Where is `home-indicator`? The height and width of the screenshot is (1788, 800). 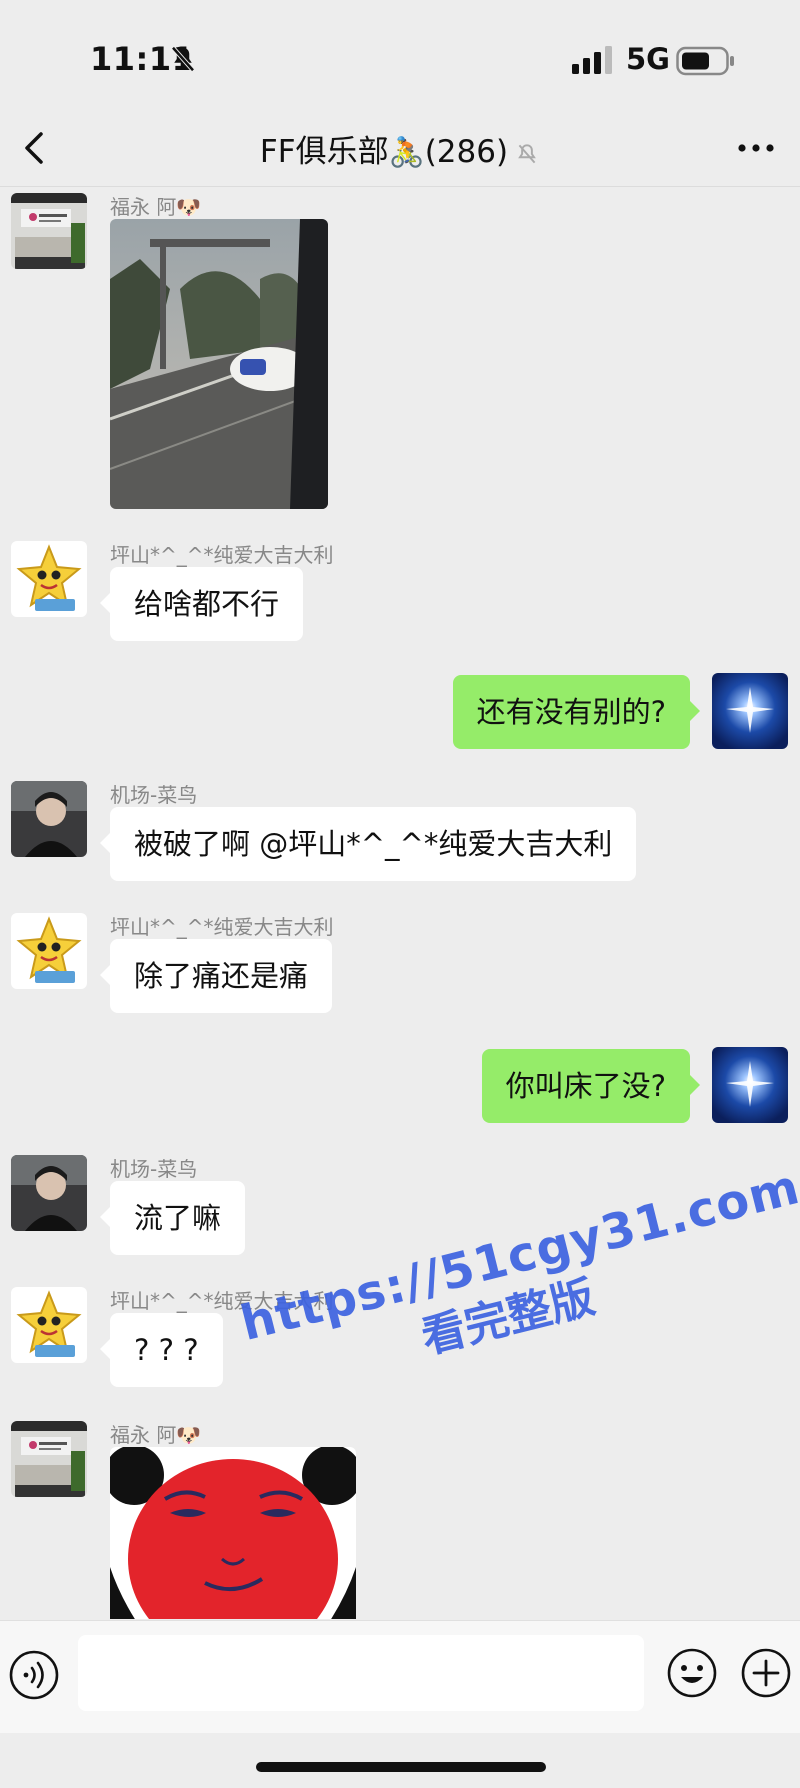 home-indicator is located at coordinates (401, 1767).